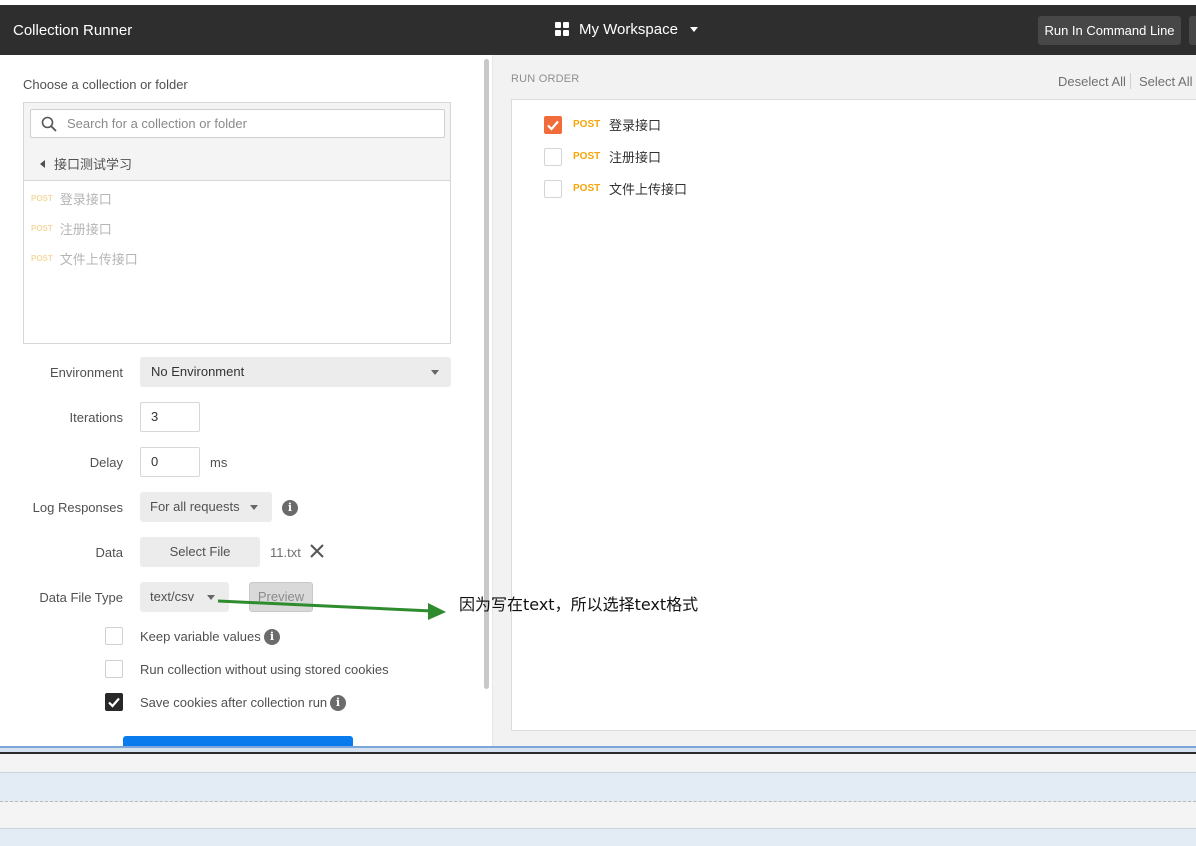  I want to click on log-responses-value: For all requests, so click(195, 506).